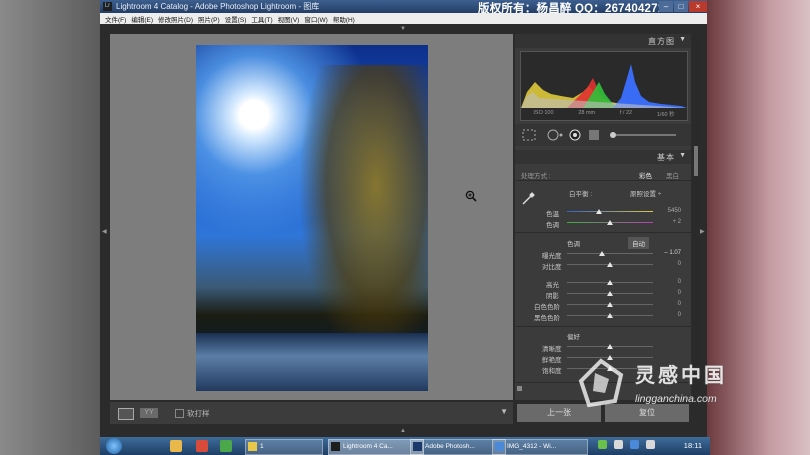 The image size is (810, 455). I want to click on shadows-value: 0, so click(669, 293).